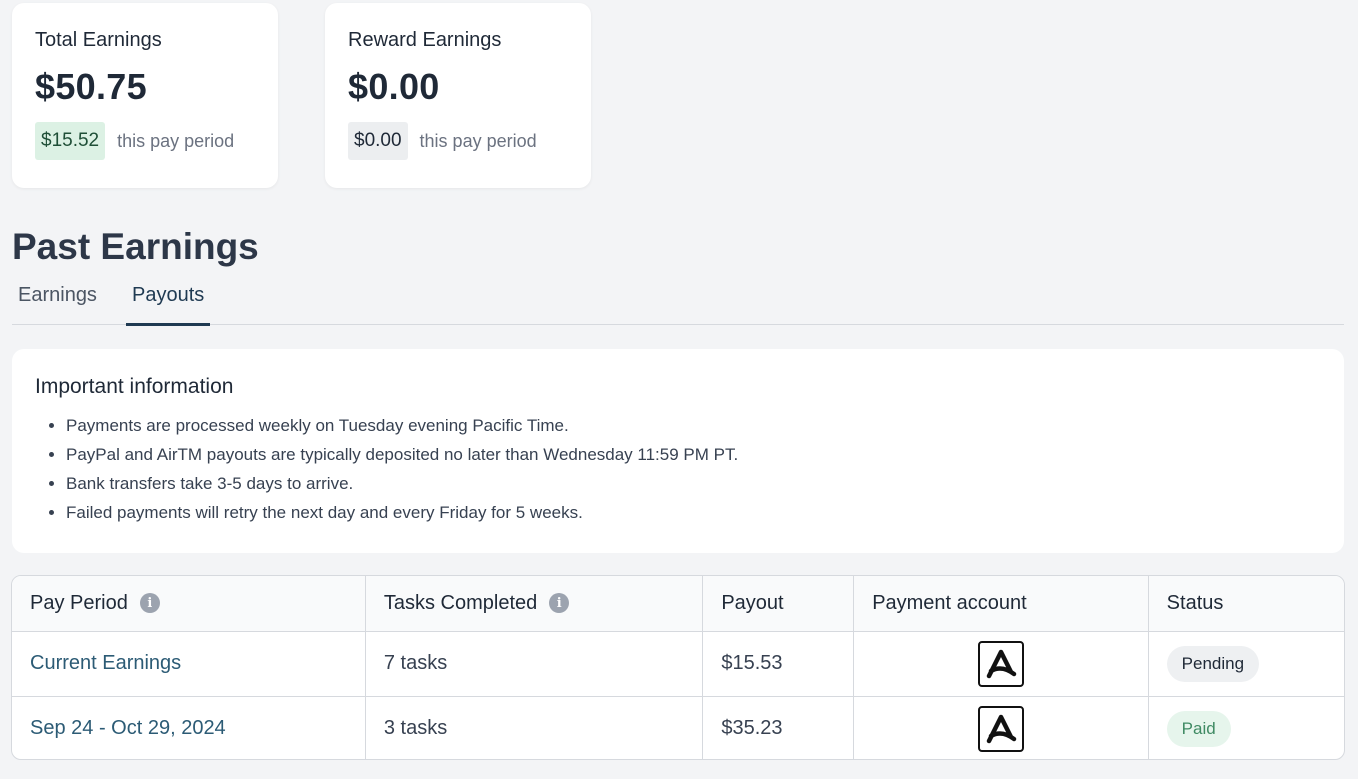 The image size is (1358, 779). I want to click on total-period-row: $15.52 this pay period, so click(145, 141).